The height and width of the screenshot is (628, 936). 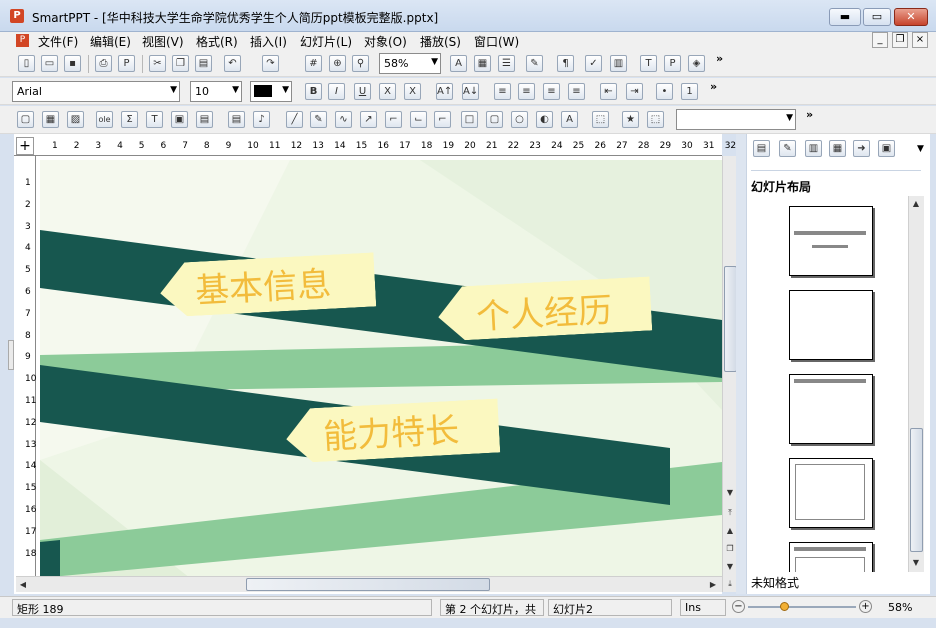 What do you see at coordinates (50, 119) in the screenshot?
I see `table-icon: ▦` at bounding box center [50, 119].